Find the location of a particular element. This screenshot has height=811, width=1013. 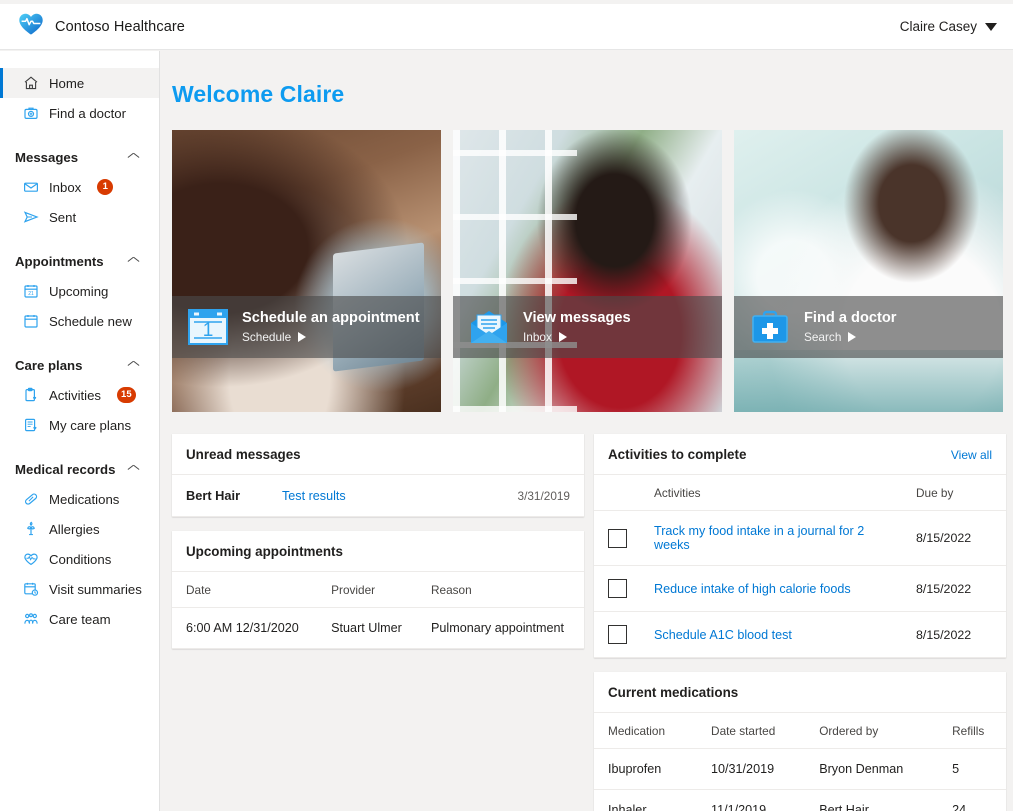

column-header-date: Date is located at coordinates (245, 590).